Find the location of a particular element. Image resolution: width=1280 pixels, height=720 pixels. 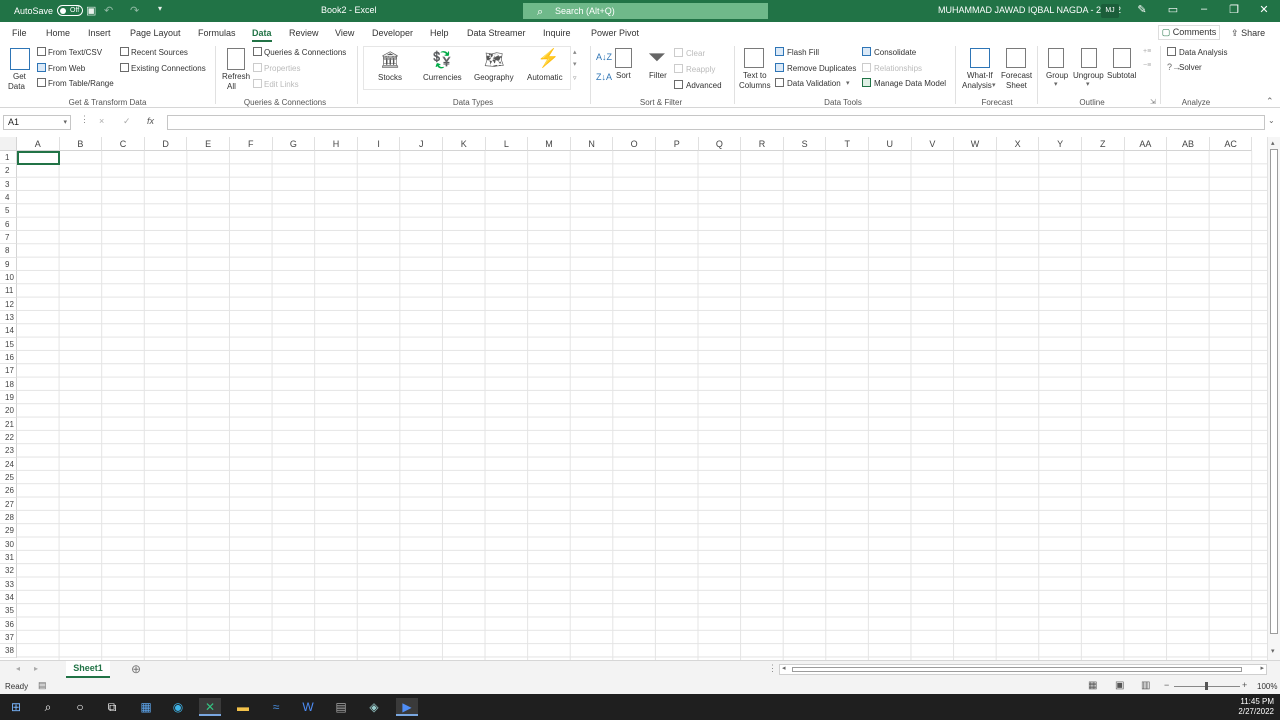

row-header: 11 is located at coordinates (8, 291).